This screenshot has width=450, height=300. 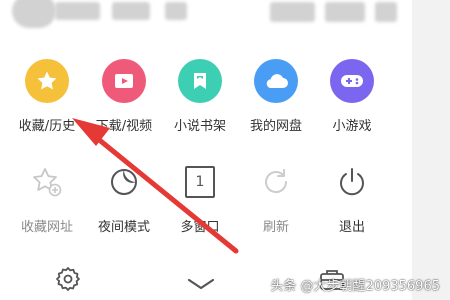 What do you see at coordinates (200, 227) in the screenshot?
I see `menu-item-label: 多窗口` at bounding box center [200, 227].